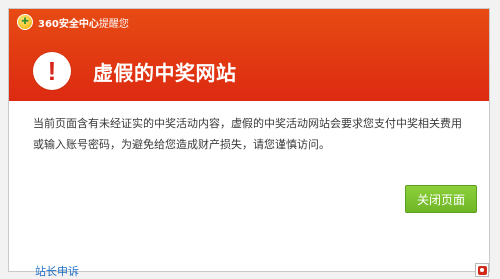 The image size is (500, 279). What do you see at coordinates (165, 73) in the screenshot?
I see `page-title: 虚假的中奖网站` at bounding box center [165, 73].